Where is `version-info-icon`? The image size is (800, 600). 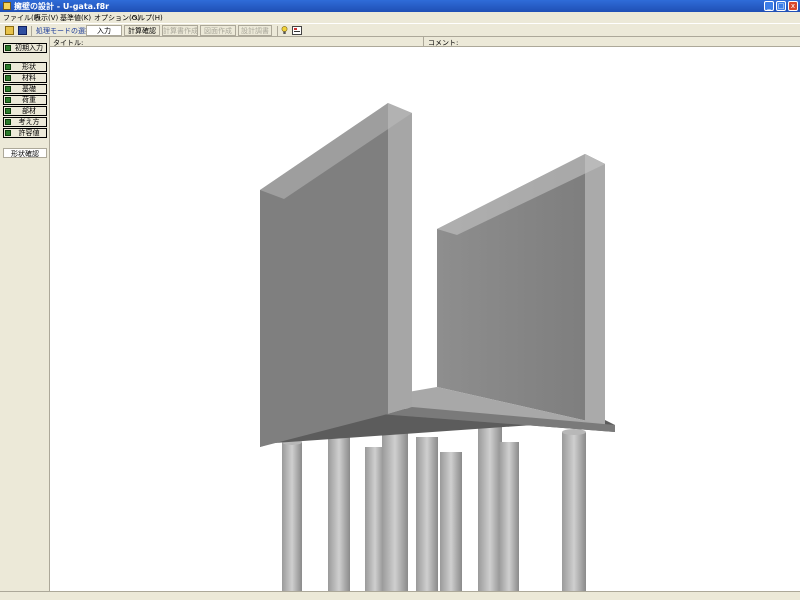
version-info-icon is located at coordinates (297, 30).